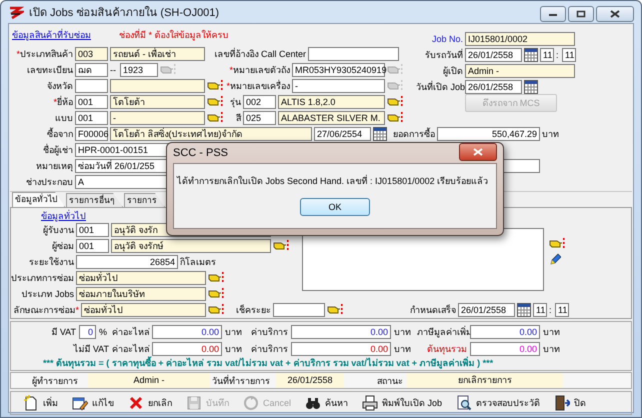 This screenshot has width=642, height=418. What do you see at coordinates (42, 278) in the screenshot?
I see `field-label: ประเภทการซ่อม` at bounding box center [42, 278].